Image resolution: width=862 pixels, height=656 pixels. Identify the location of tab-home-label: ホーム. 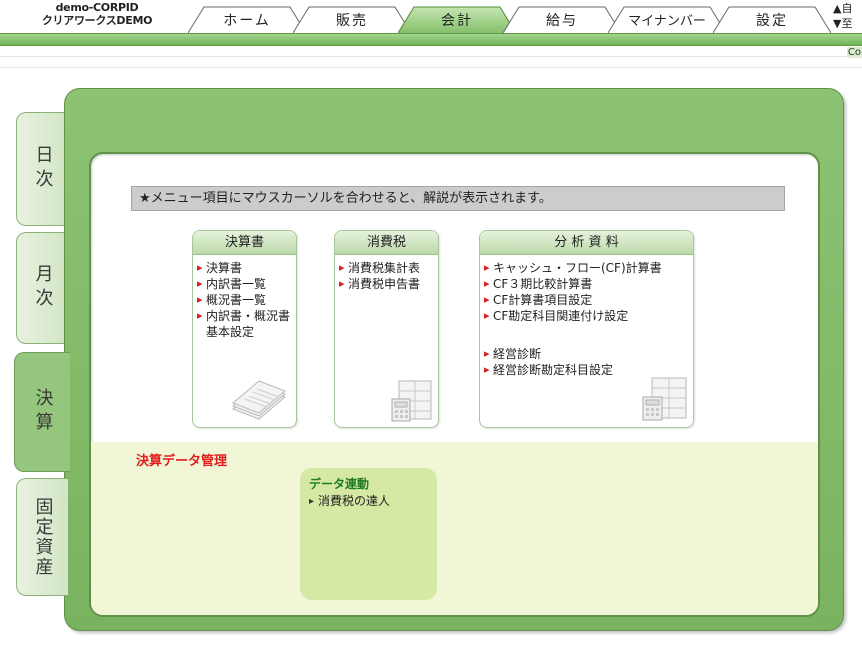
(247, 20).